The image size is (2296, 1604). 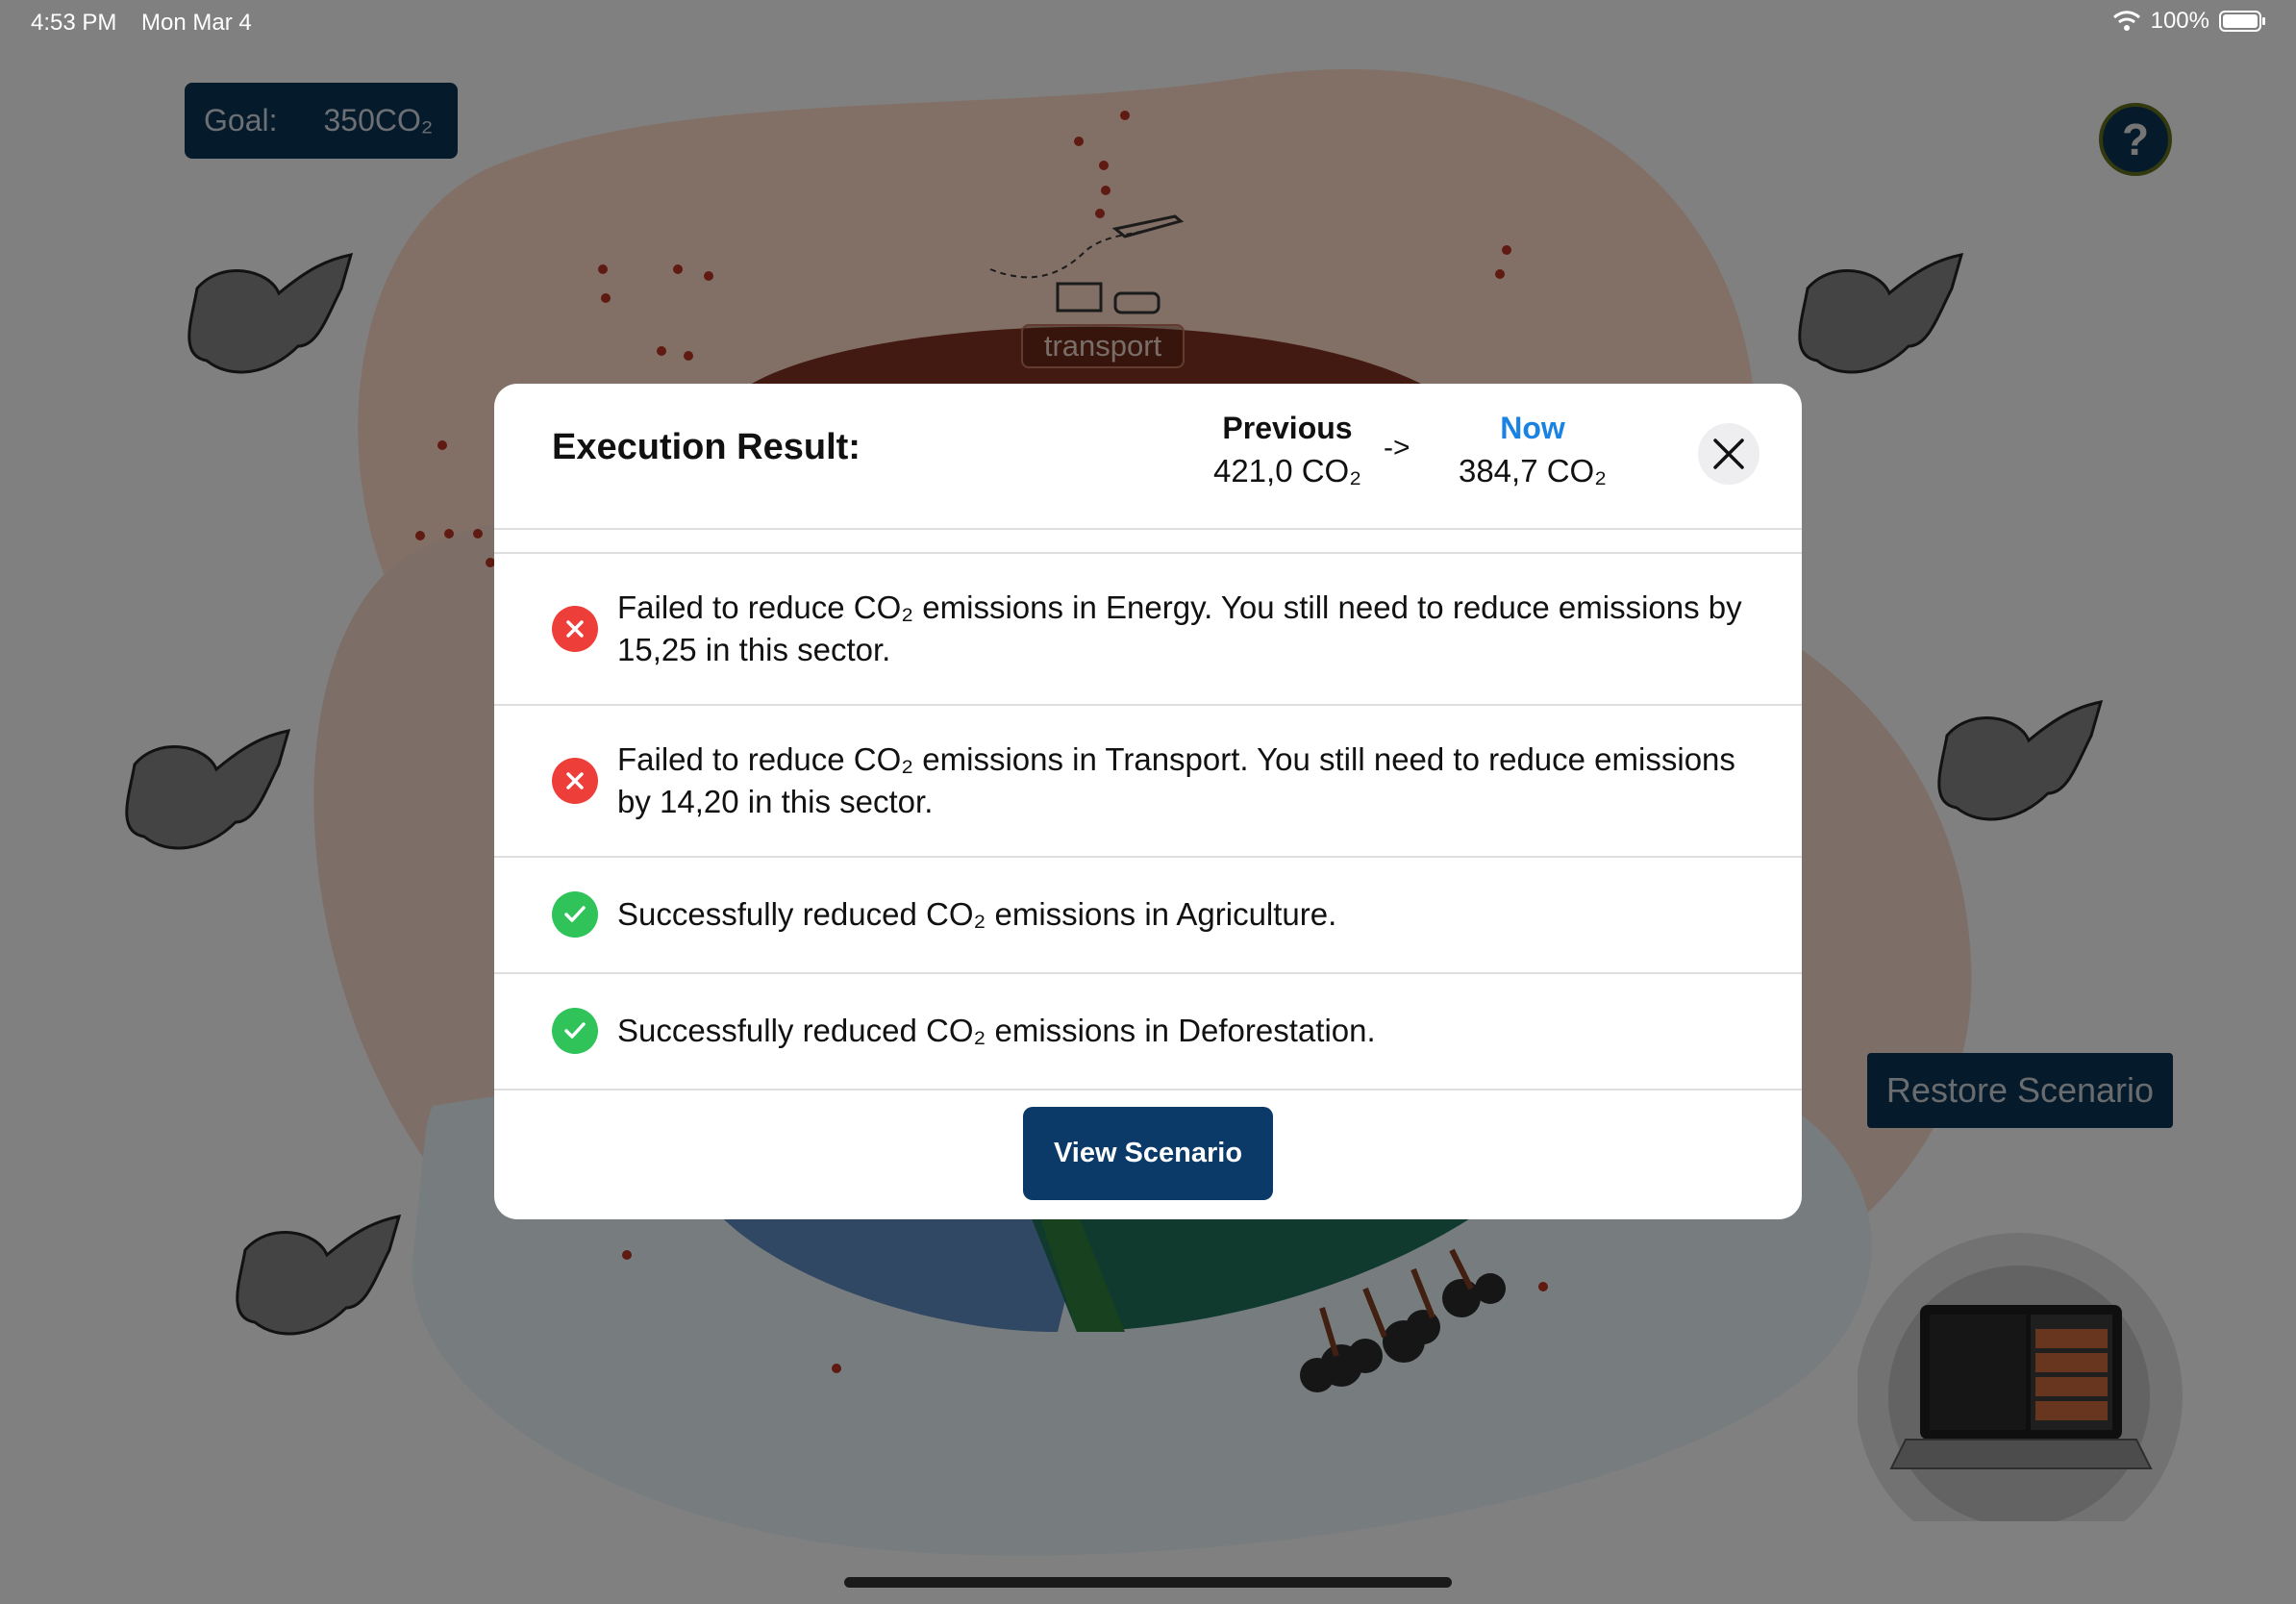 What do you see at coordinates (2179, 21) in the screenshot?
I see `battery-percent: 100%` at bounding box center [2179, 21].